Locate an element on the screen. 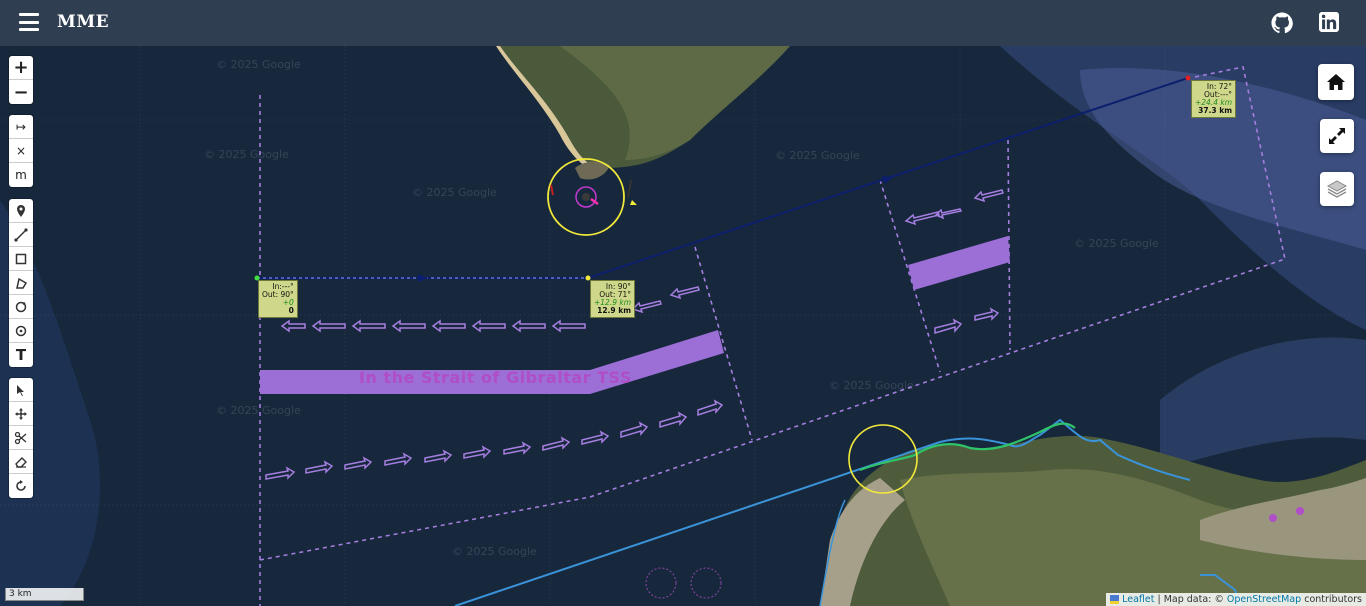 The image size is (1366, 606). home-button is located at coordinates (1336, 82).